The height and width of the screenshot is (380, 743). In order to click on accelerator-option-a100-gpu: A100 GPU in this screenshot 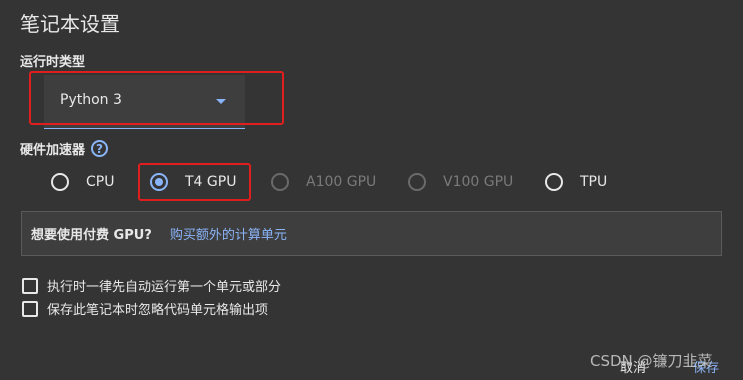, I will do `click(323, 182)`.